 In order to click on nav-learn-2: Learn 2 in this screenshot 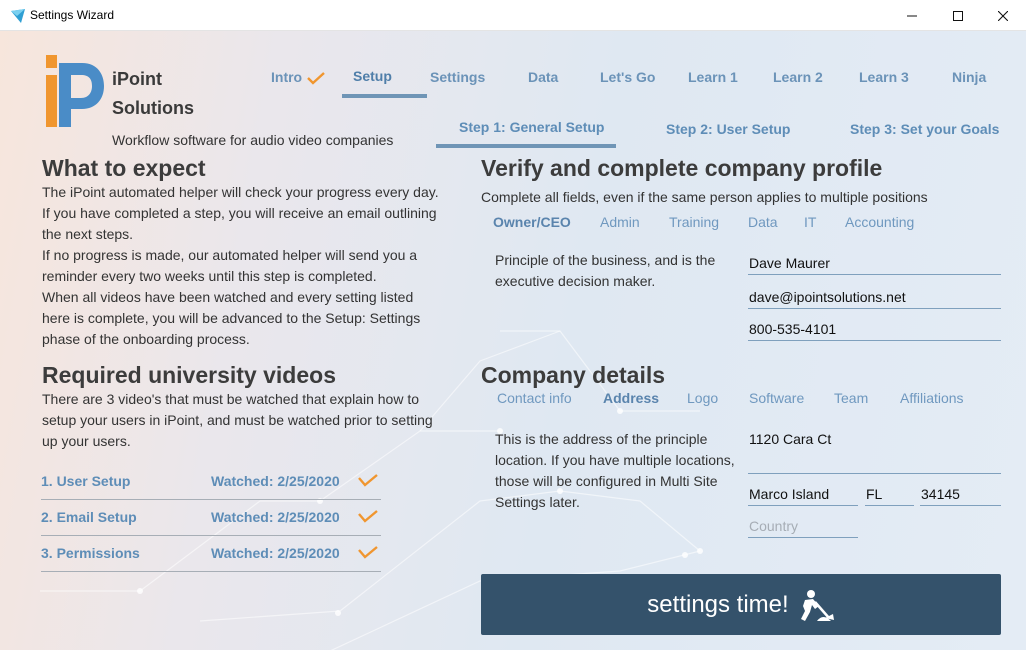, I will do `click(798, 77)`.